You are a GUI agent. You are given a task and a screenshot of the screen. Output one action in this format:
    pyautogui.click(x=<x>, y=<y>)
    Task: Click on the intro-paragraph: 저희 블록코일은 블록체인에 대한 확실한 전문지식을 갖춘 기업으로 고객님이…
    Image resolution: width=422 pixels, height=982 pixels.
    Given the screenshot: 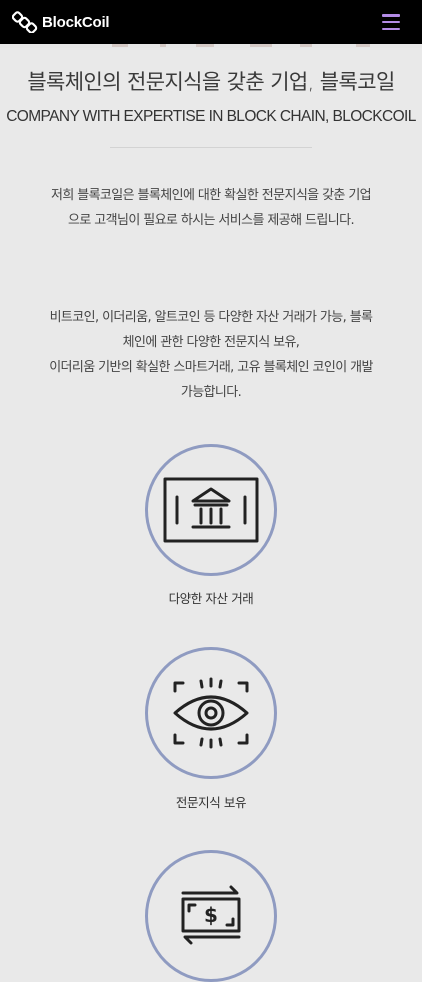 What is the action you would take?
    pyautogui.click(x=211, y=208)
    